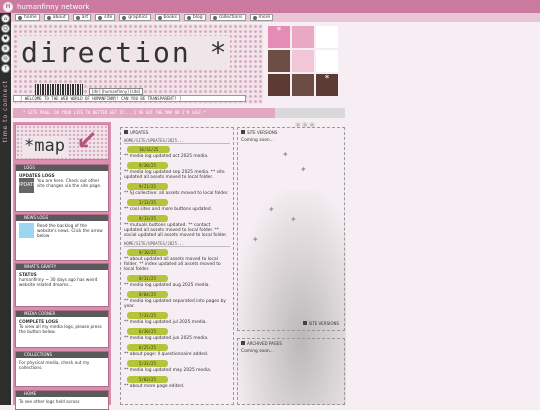 The width and height of the screenshot is (540, 410). Describe the element at coordinates (147, 379) in the screenshot. I see `date-badge: 5/03/25` at that location.